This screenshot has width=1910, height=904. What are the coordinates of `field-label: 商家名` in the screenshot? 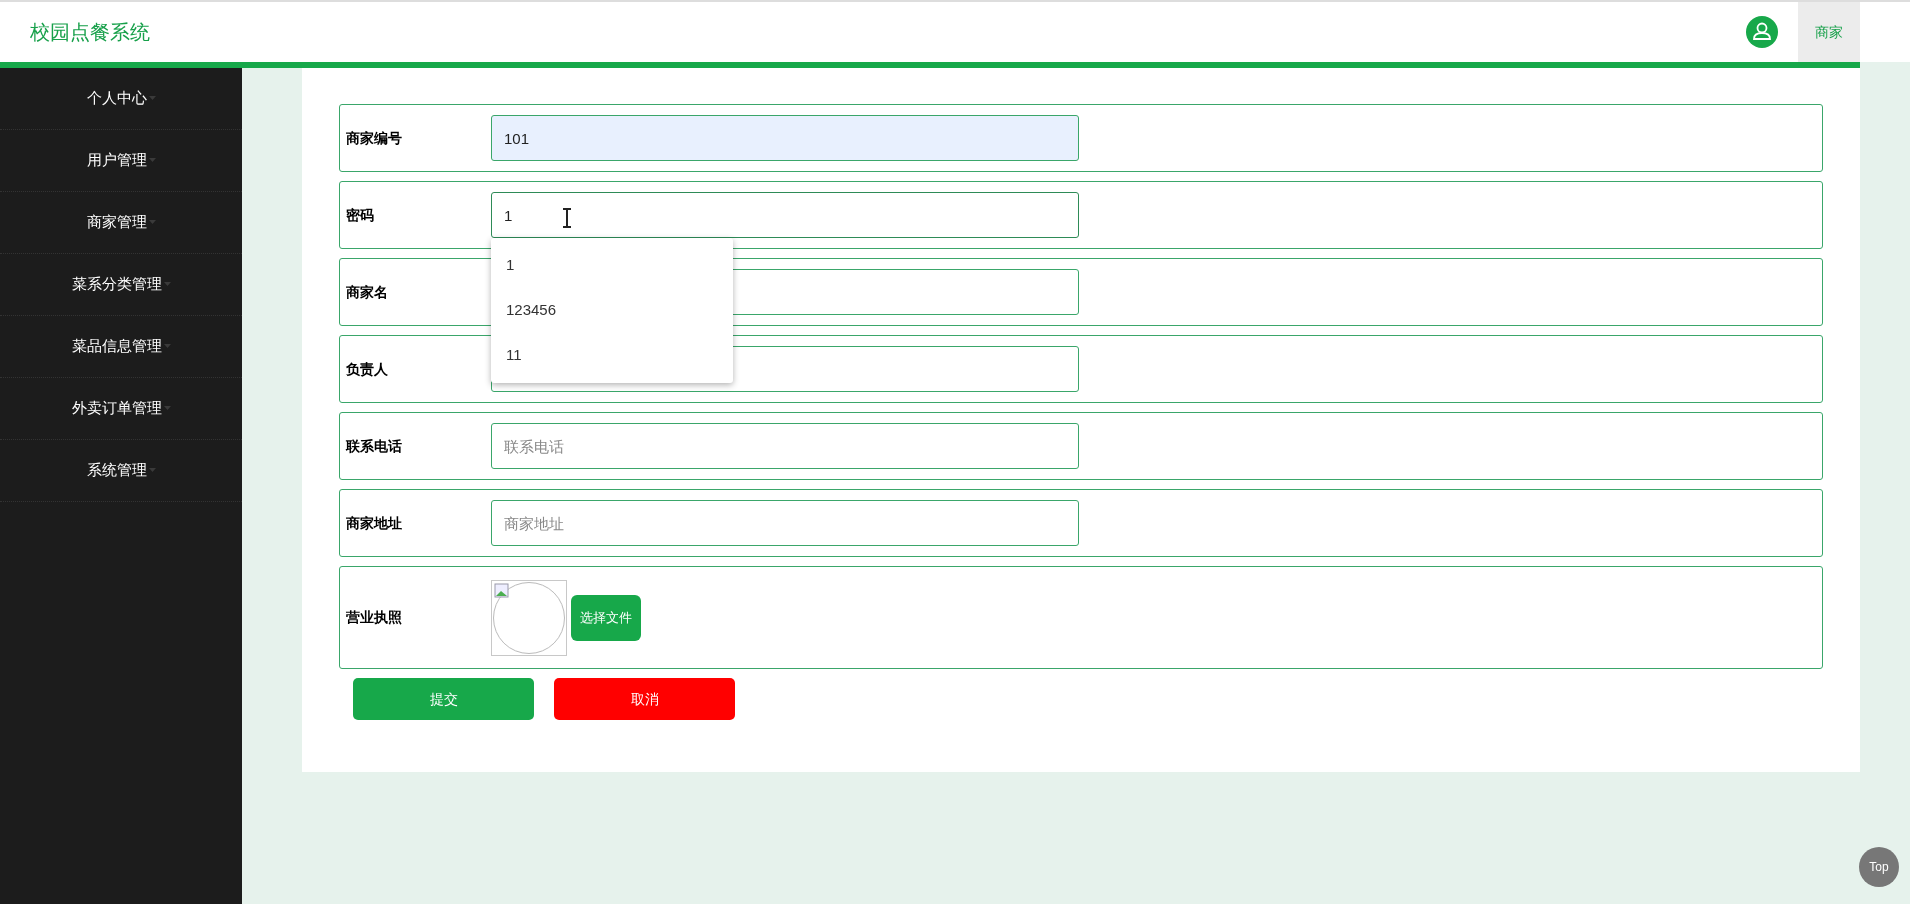 It's located at (367, 292).